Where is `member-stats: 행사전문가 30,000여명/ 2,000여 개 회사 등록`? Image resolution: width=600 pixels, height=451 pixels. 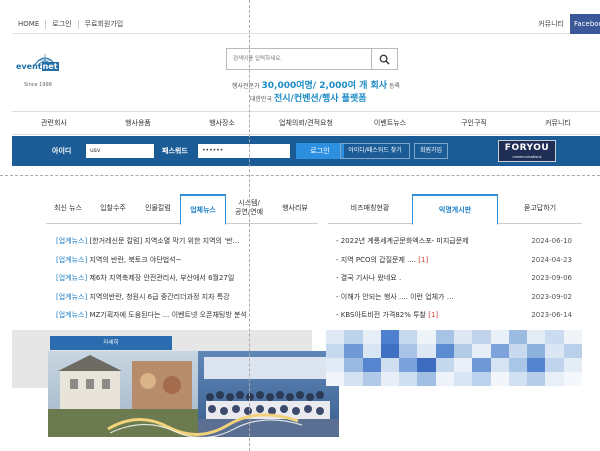 member-stats: 행사전문가 30,000여명/ 2,000여 개 회사 등록 is located at coordinates (316, 84).